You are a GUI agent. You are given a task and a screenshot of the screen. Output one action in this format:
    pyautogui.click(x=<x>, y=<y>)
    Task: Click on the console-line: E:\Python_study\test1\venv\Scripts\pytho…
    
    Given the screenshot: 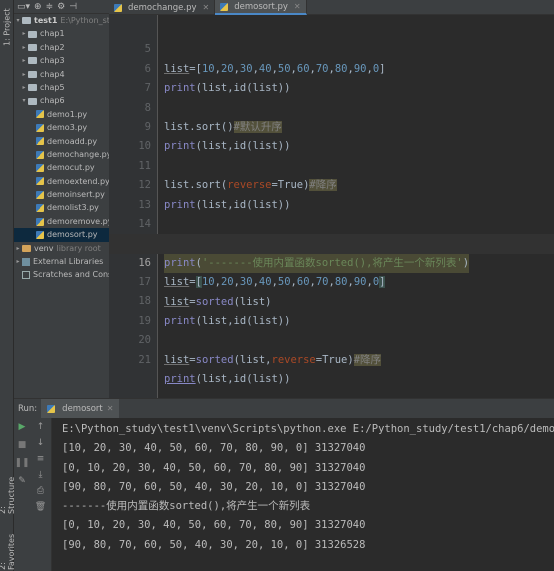 What is the action you would take?
    pyautogui.click(x=308, y=429)
    